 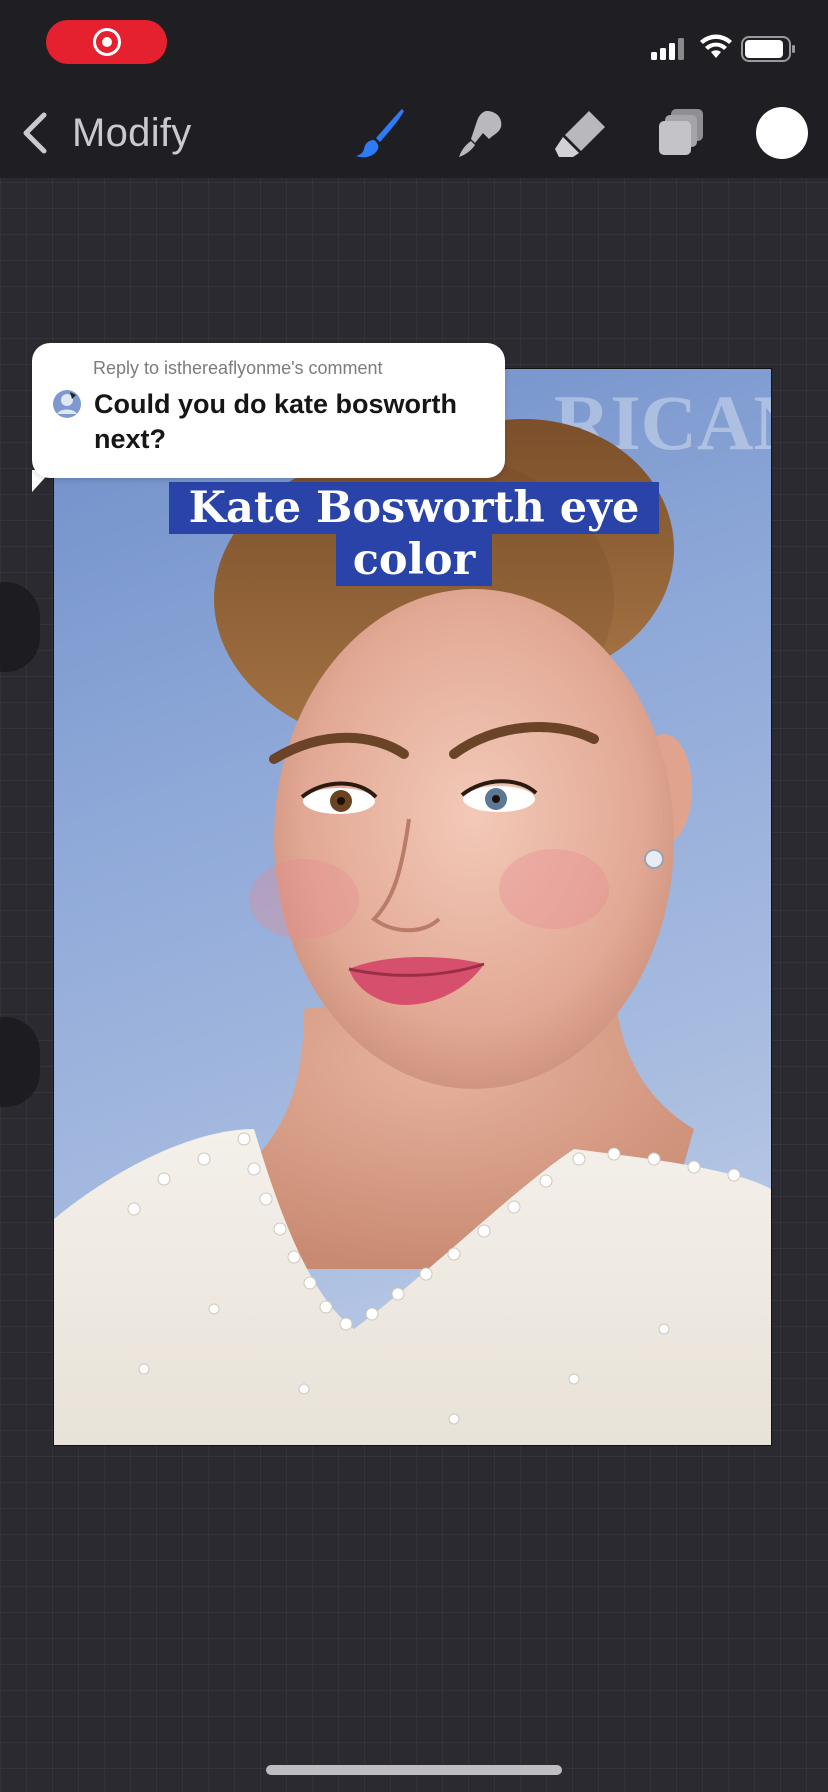 I want to click on layers-button, so click(x=681, y=133).